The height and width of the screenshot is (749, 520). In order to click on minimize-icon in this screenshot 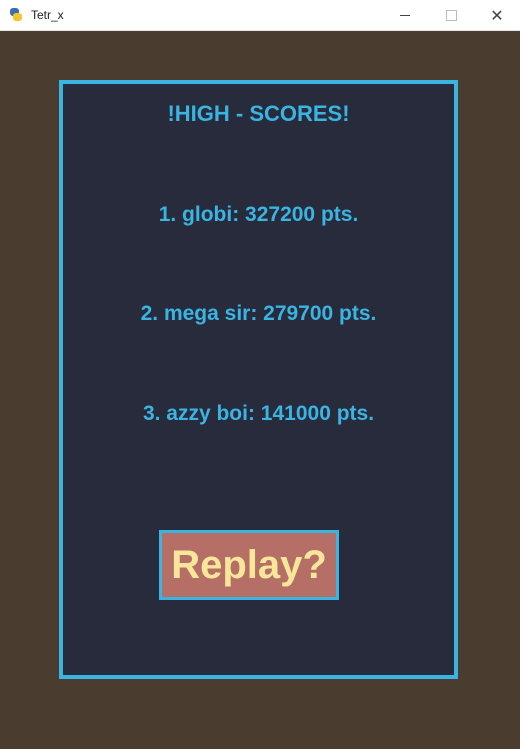, I will do `click(405, 15)`.